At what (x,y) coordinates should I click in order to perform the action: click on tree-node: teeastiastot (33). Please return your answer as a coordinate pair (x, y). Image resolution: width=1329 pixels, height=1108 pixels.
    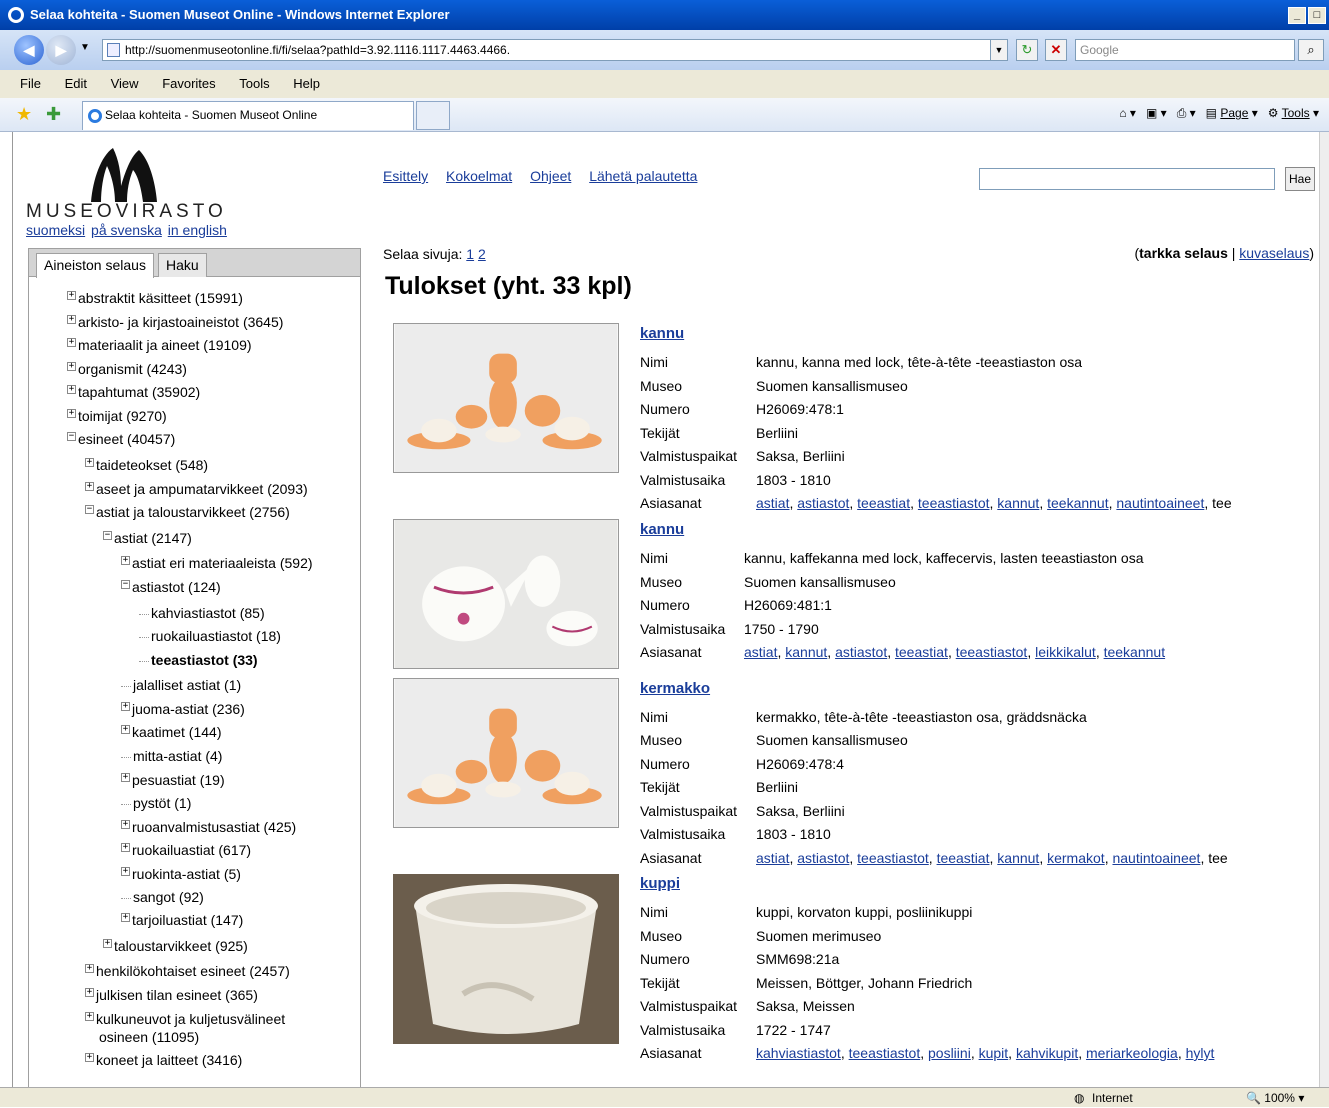
    Looking at the image, I should click on (198, 660).